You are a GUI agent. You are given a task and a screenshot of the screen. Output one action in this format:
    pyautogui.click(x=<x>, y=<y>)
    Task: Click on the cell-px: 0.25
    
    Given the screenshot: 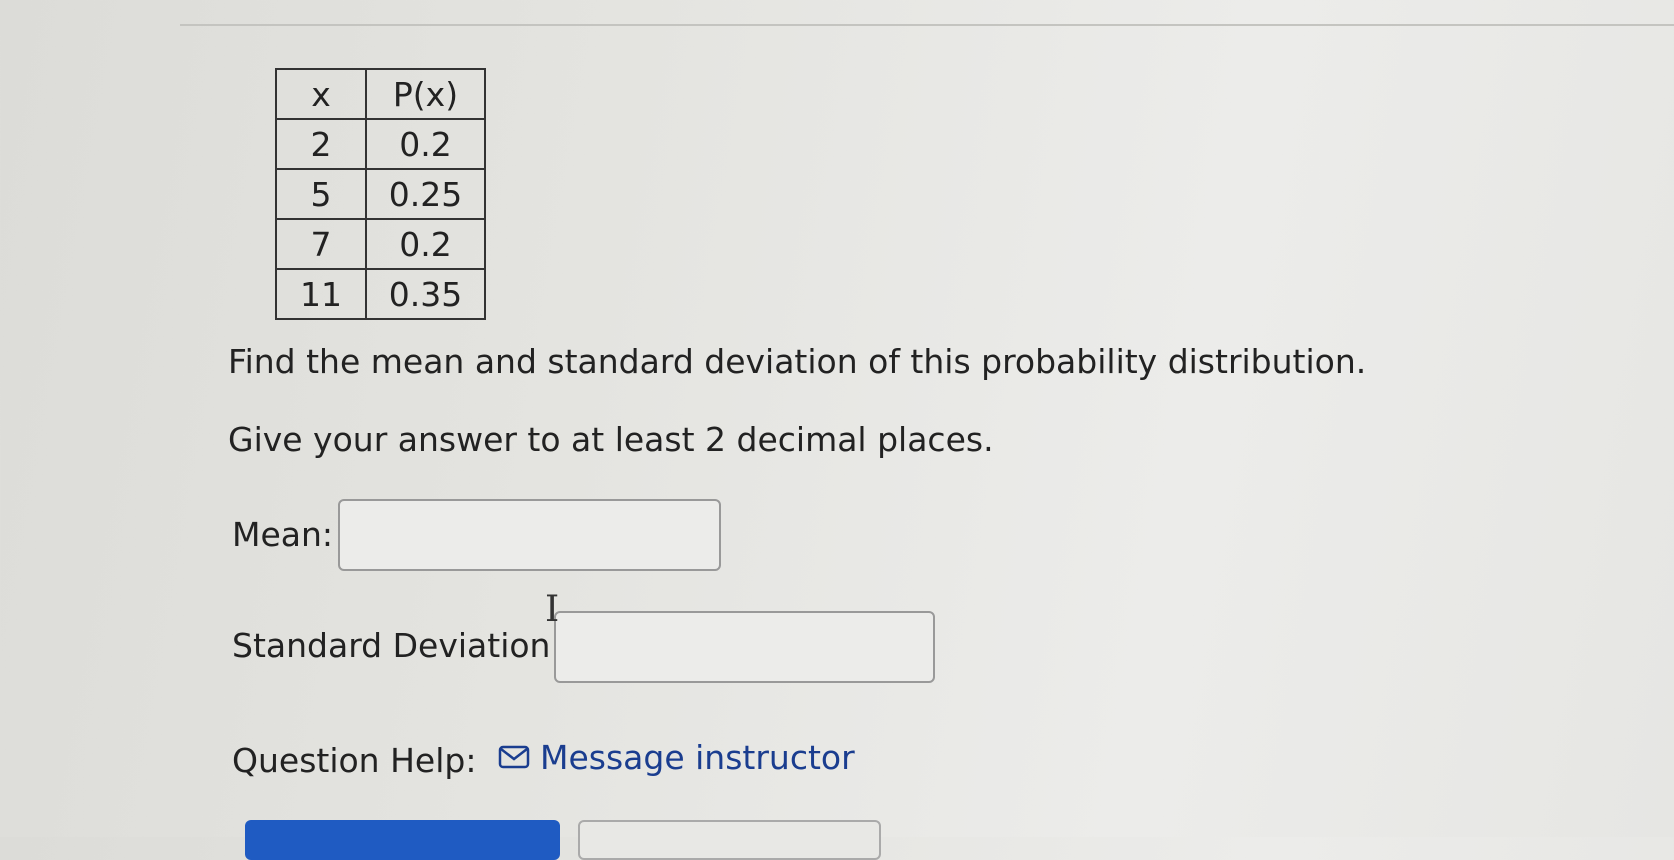 What is the action you would take?
    pyautogui.click(x=425, y=194)
    